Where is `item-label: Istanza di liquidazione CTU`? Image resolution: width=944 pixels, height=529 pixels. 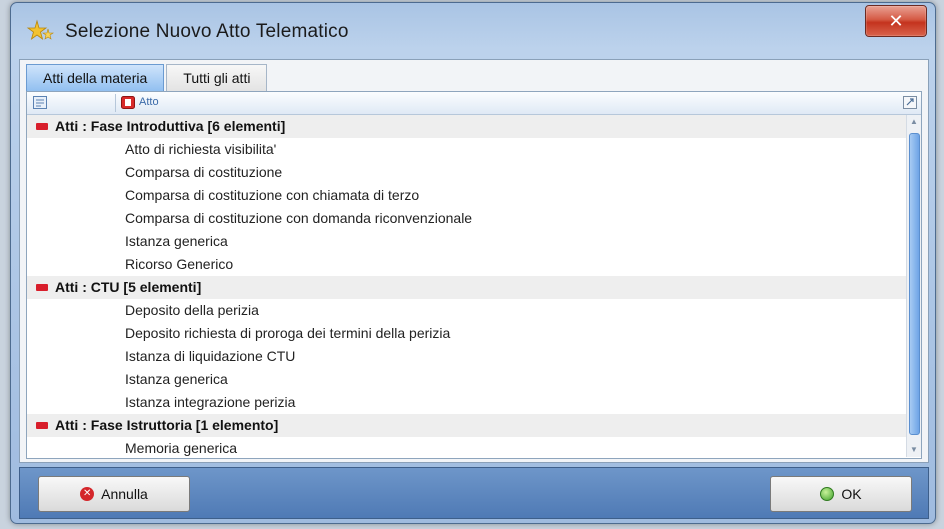
item-label: Istanza di liquidazione CTU is located at coordinates (210, 356).